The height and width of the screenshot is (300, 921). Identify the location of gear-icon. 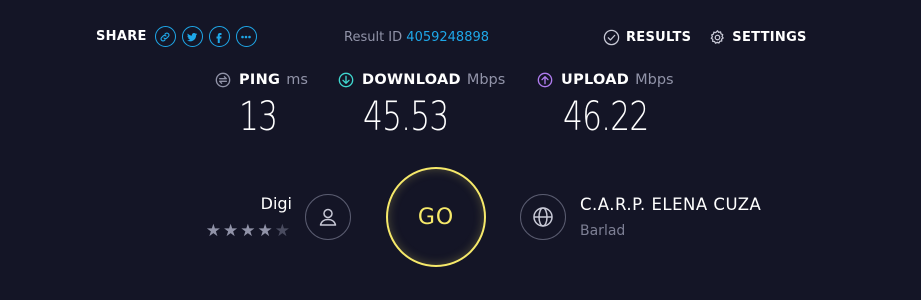
(717, 37).